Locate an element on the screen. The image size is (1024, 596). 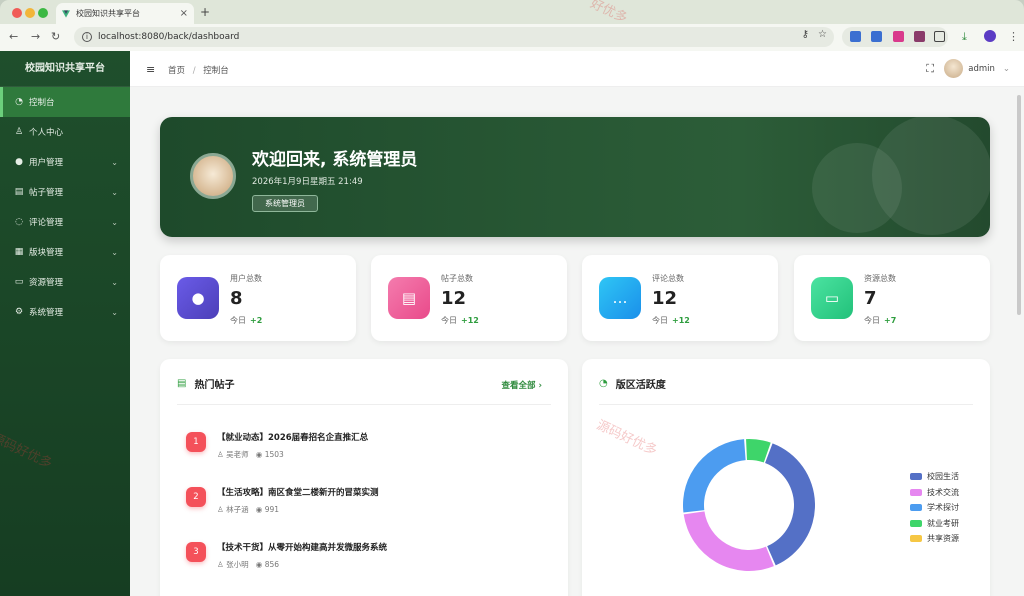
close-tab-icon: × is located at coordinates (184, 13).